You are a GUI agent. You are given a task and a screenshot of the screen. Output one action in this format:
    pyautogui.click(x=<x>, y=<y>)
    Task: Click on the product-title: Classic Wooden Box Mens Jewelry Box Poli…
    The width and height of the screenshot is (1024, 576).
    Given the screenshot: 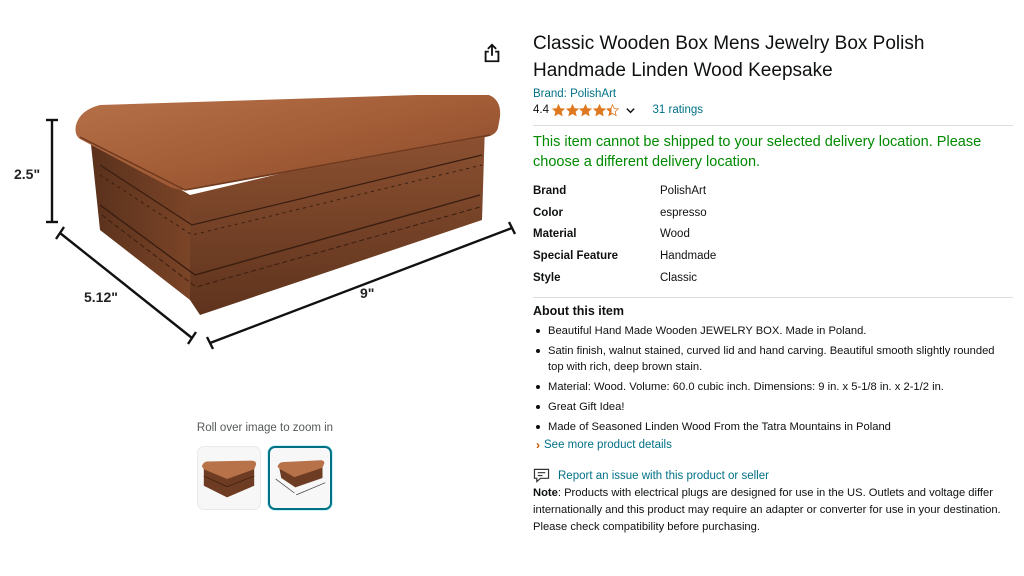 What is the action you would take?
    pyautogui.click(x=729, y=57)
    